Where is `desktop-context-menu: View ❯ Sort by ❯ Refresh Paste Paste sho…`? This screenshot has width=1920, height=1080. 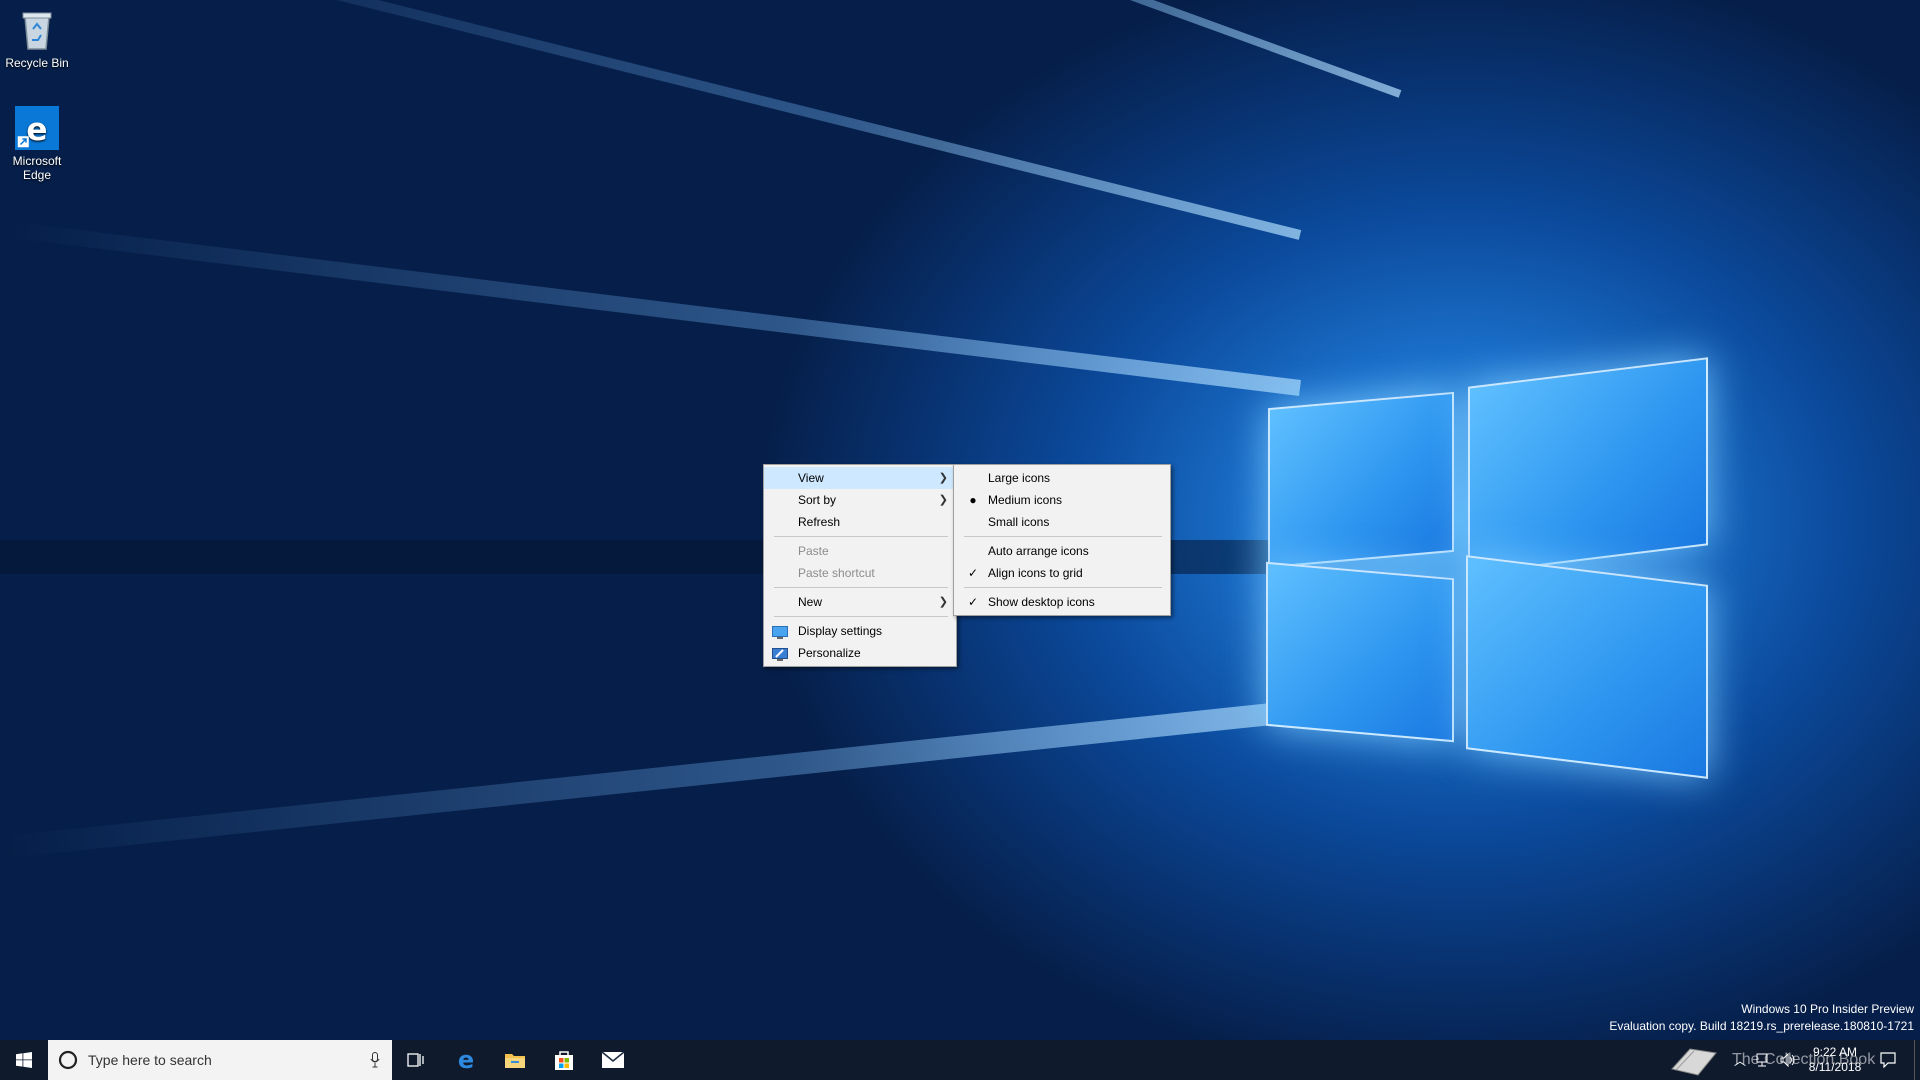 desktop-context-menu: View ❯ Sort by ❯ Refresh Paste Paste sho… is located at coordinates (860, 565).